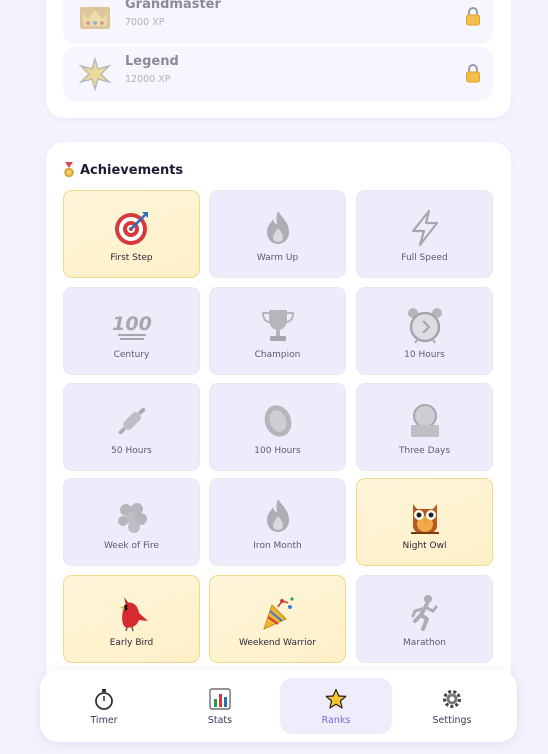 This screenshot has width=548, height=754. I want to click on achievement-label: Marathon, so click(424, 643).